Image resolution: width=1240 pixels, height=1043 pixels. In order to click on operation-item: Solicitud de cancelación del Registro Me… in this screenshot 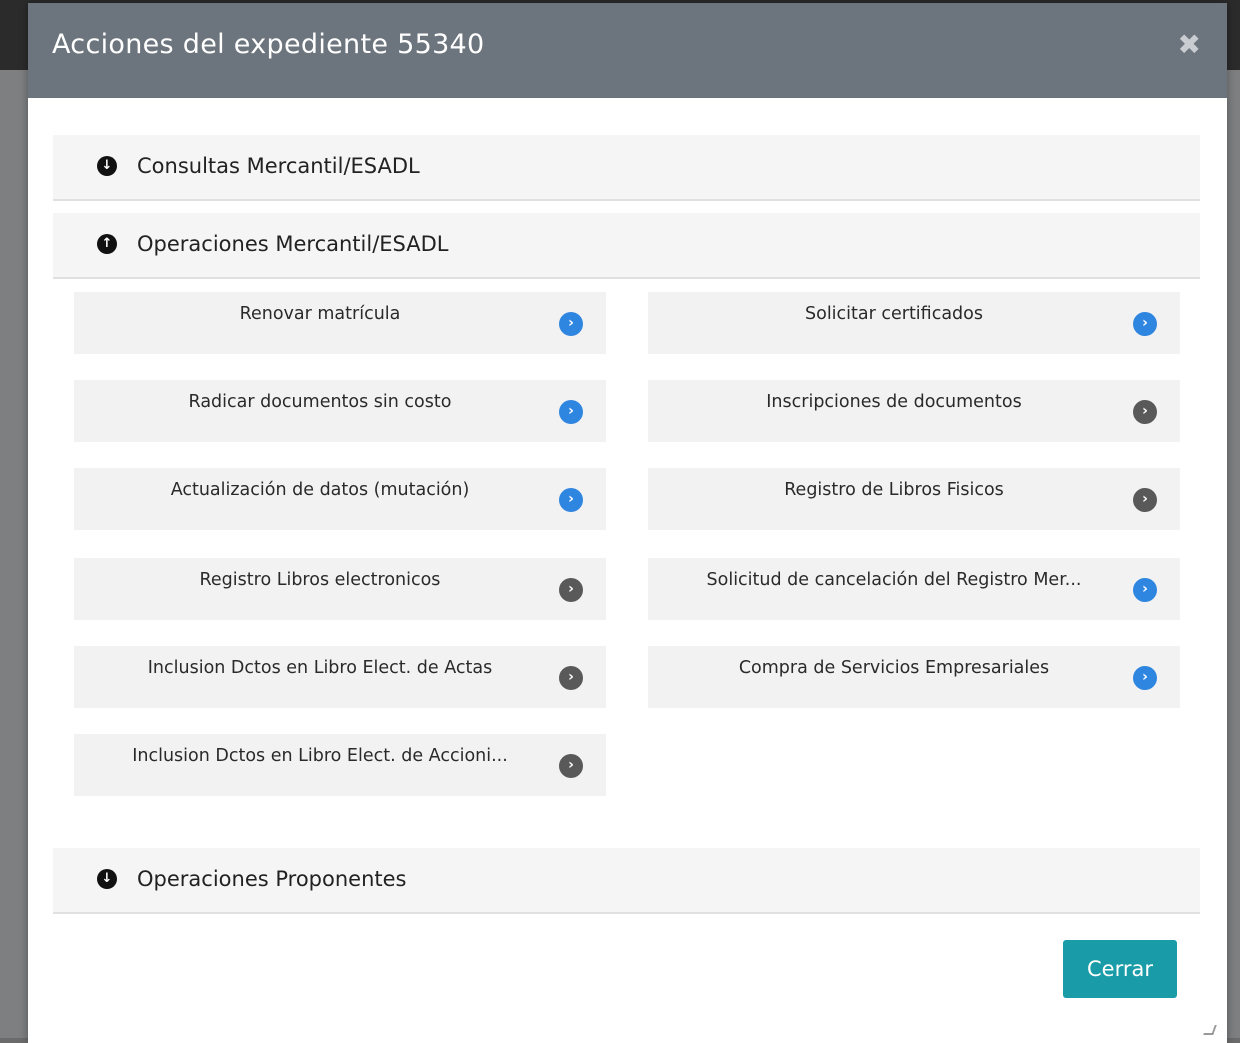, I will do `click(914, 589)`.